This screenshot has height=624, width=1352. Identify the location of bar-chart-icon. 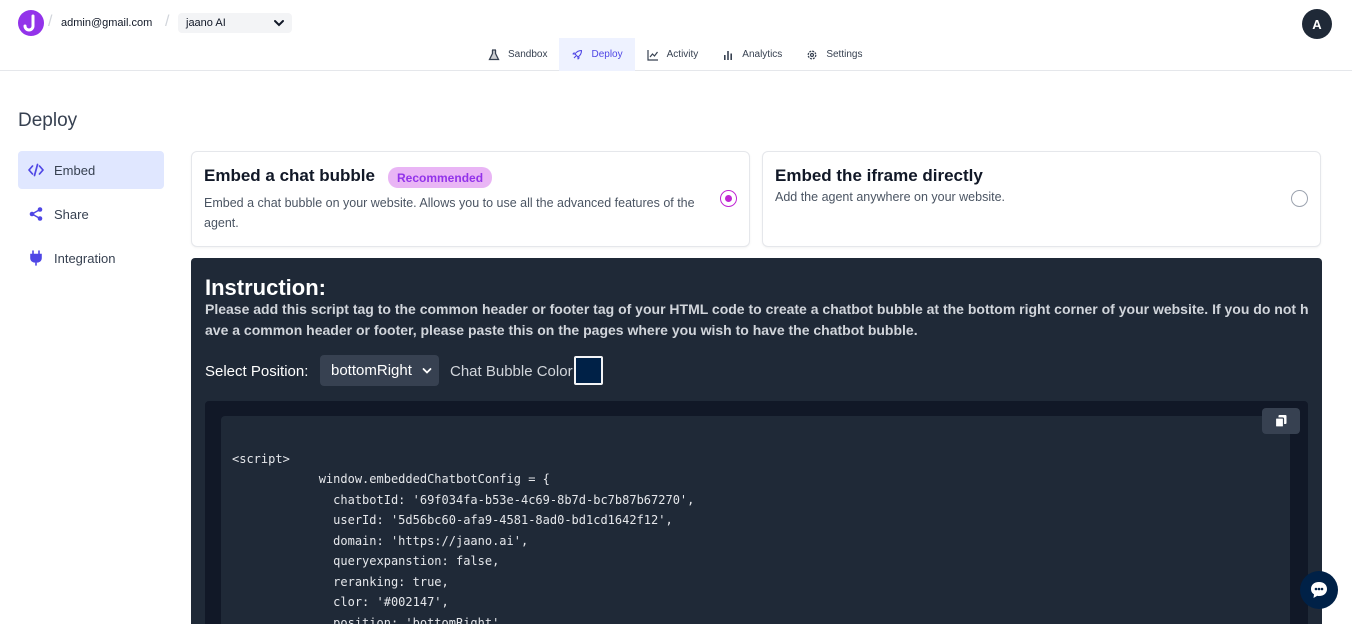
(728, 55).